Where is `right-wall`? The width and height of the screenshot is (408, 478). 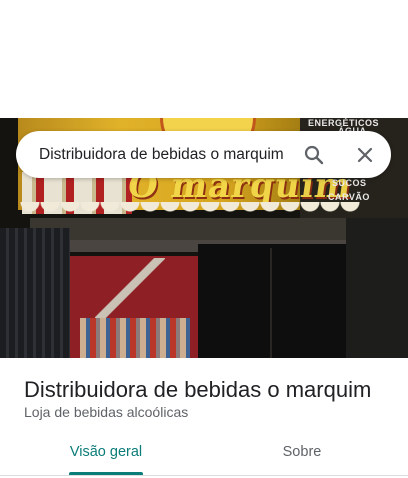 right-wall is located at coordinates (377, 288).